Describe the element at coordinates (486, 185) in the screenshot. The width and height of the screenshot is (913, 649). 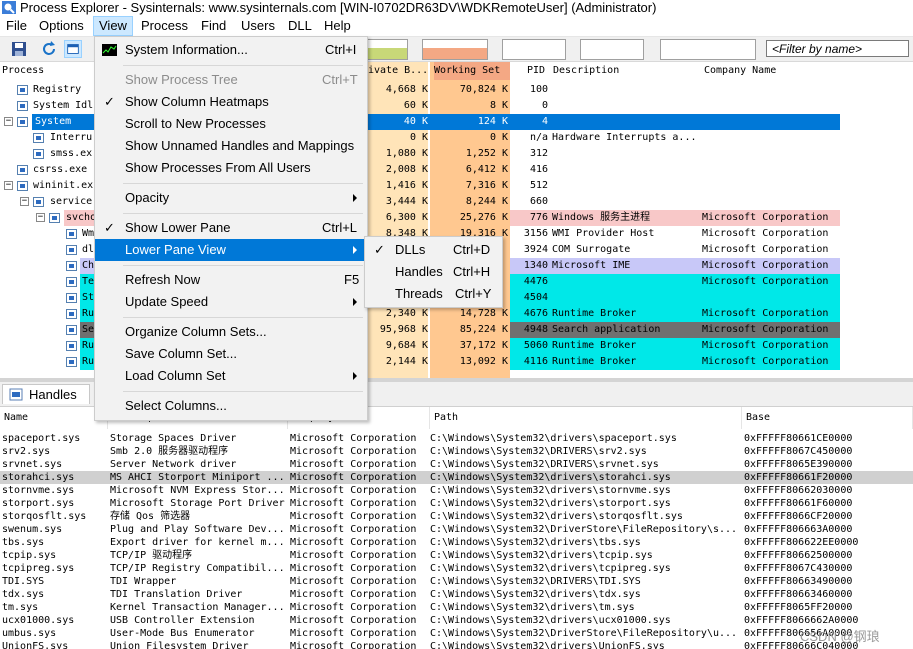
I see `working-set: 7,316 K` at that location.